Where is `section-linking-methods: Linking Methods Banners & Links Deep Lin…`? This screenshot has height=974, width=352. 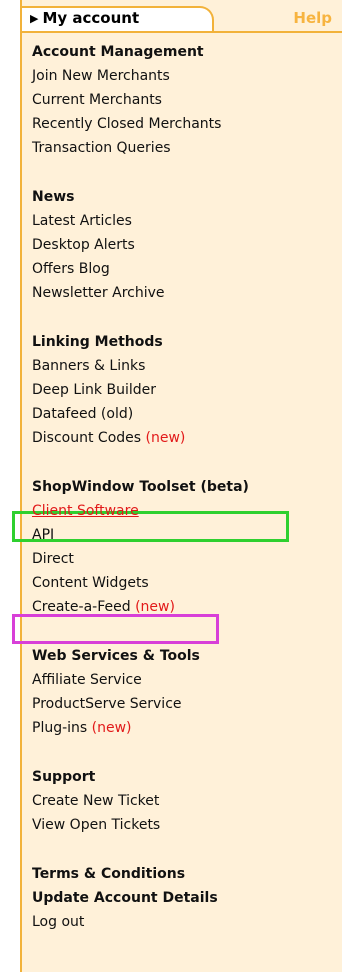
section-linking-methods: Linking Methods Banners & Links Deep Lin… is located at coordinates (182, 390).